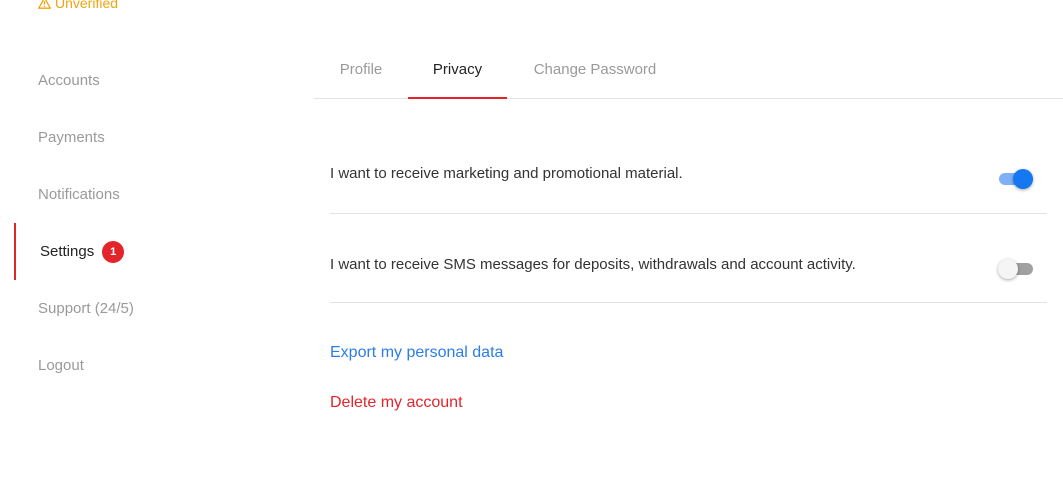 Image resolution: width=1063 pixels, height=482 pixels. What do you see at coordinates (457, 69) in the screenshot?
I see `tab-privacy: Privacy` at bounding box center [457, 69].